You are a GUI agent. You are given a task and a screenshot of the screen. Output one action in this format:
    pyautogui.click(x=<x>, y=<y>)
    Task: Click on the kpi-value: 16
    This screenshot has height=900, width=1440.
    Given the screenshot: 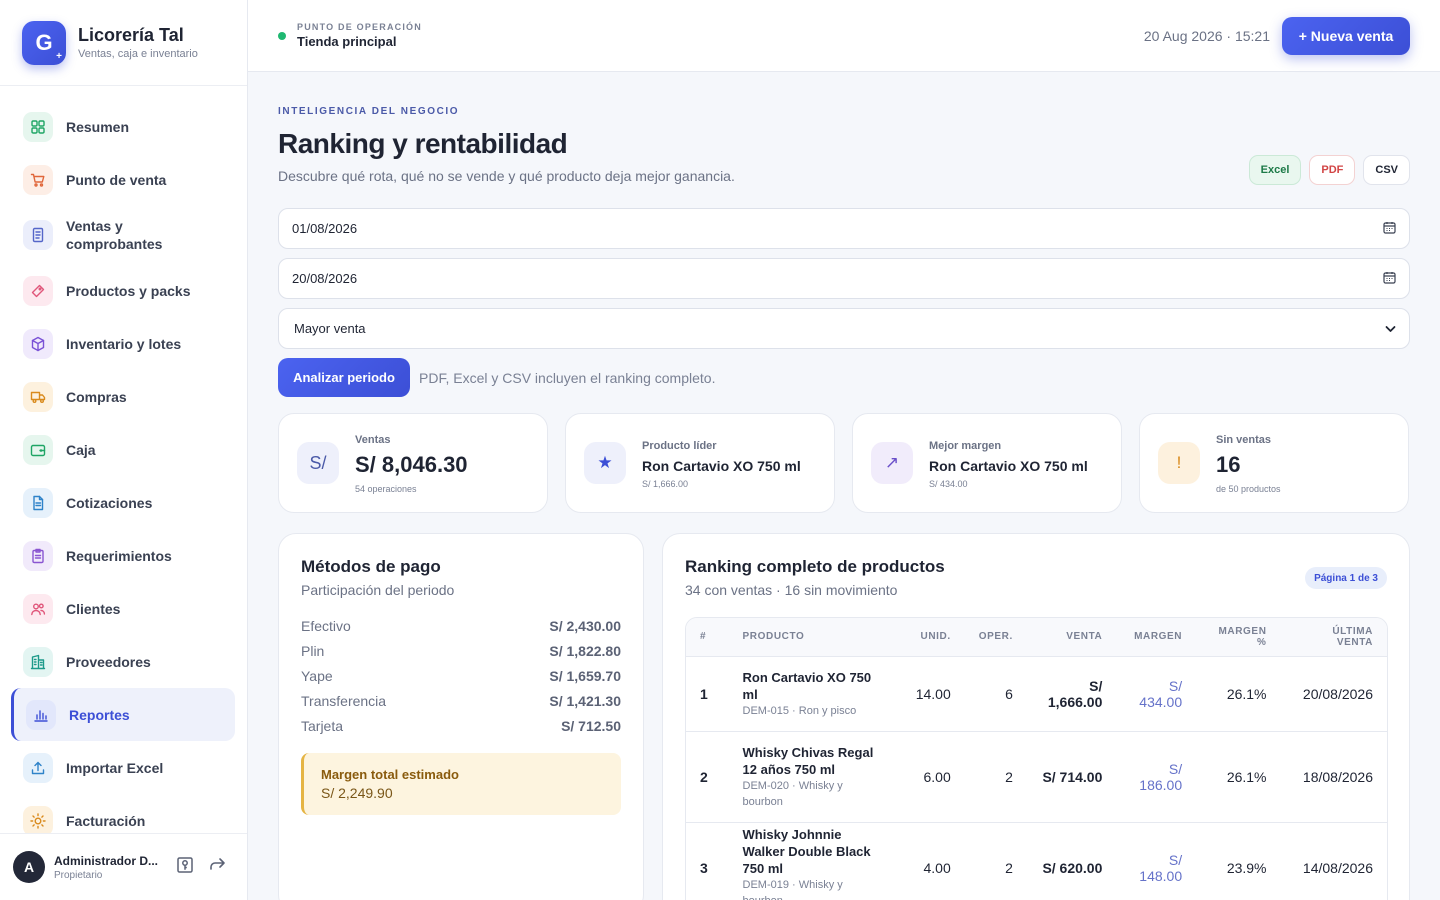 What is the action you would take?
    pyautogui.click(x=1228, y=464)
    